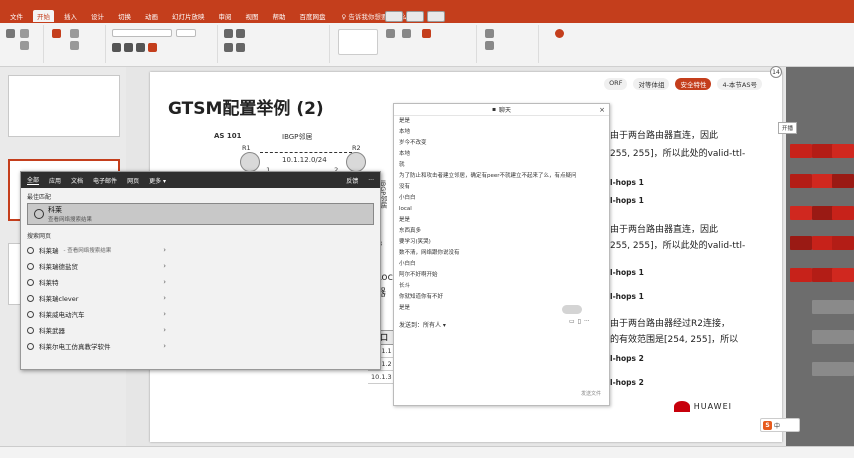 This screenshot has width=854, height=458. I want to click on tab-slideshow: 幻灯片放映, so click(188, 16).